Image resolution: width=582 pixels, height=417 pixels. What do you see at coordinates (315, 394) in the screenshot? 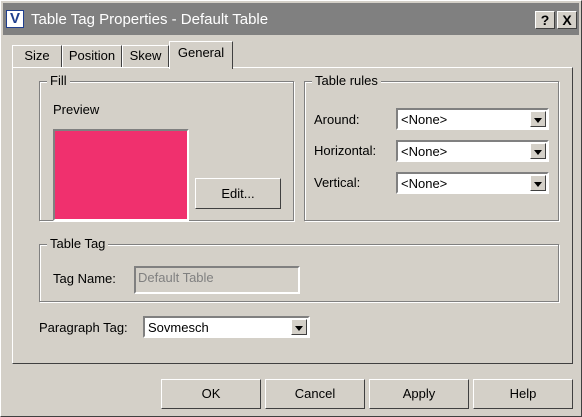
I see `cancel-button: Cancel` at bounding box center [315, 394].